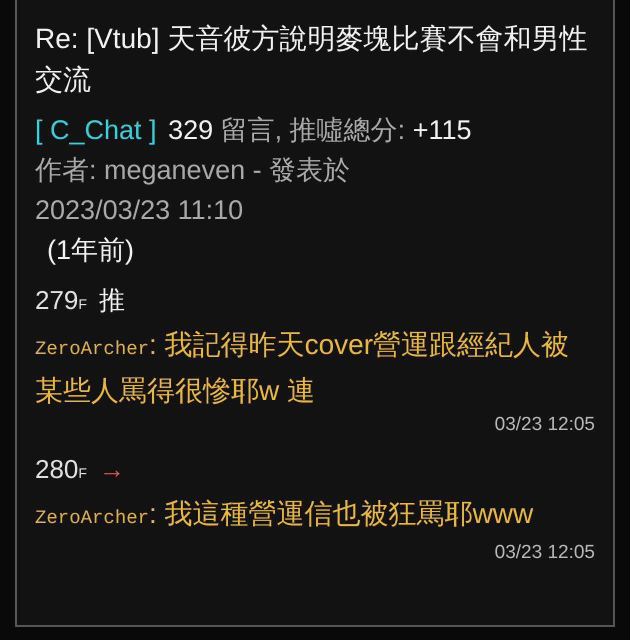 The width and height of the screenshot is (630, 640). I want to click on comment-text: ZeroArcher: 我記得昨天cover營運跟經紀人被某些人罵得很慘耶w 連, so click(302, 368).